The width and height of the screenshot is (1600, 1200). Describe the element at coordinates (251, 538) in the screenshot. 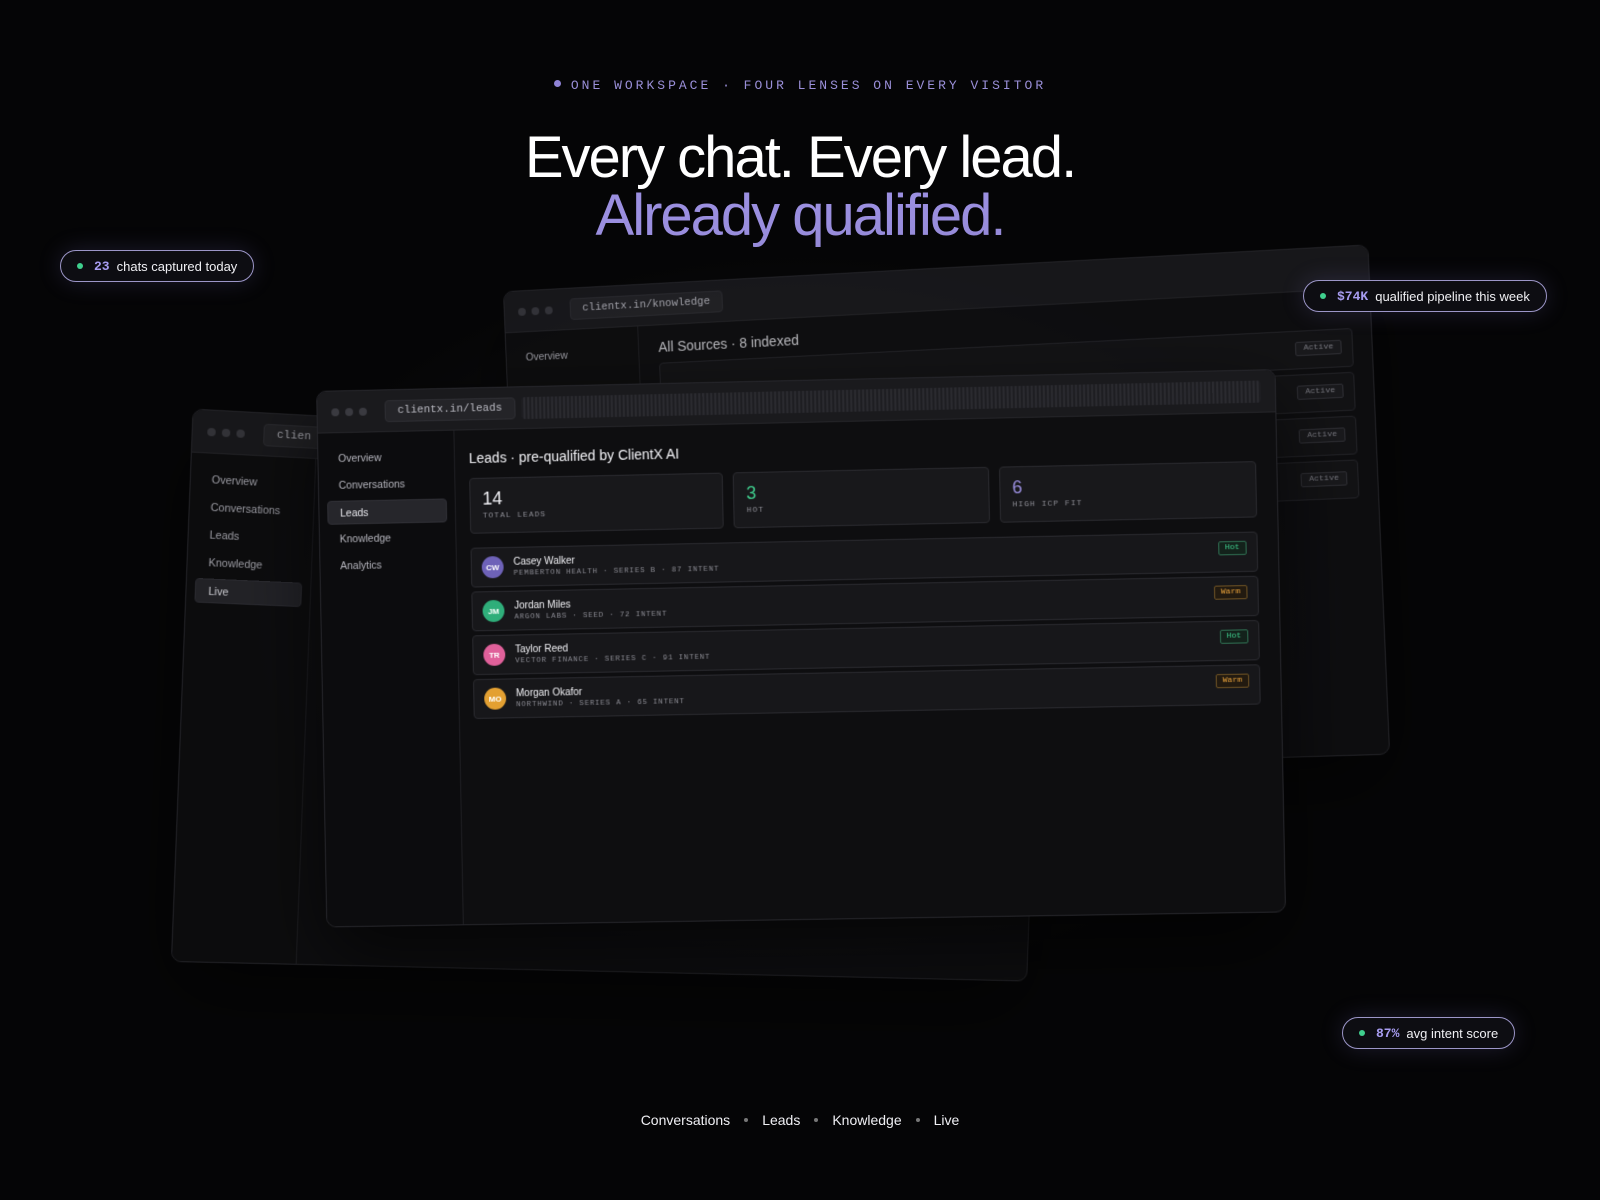

I see `live-nav-leads: Leads` at that location.